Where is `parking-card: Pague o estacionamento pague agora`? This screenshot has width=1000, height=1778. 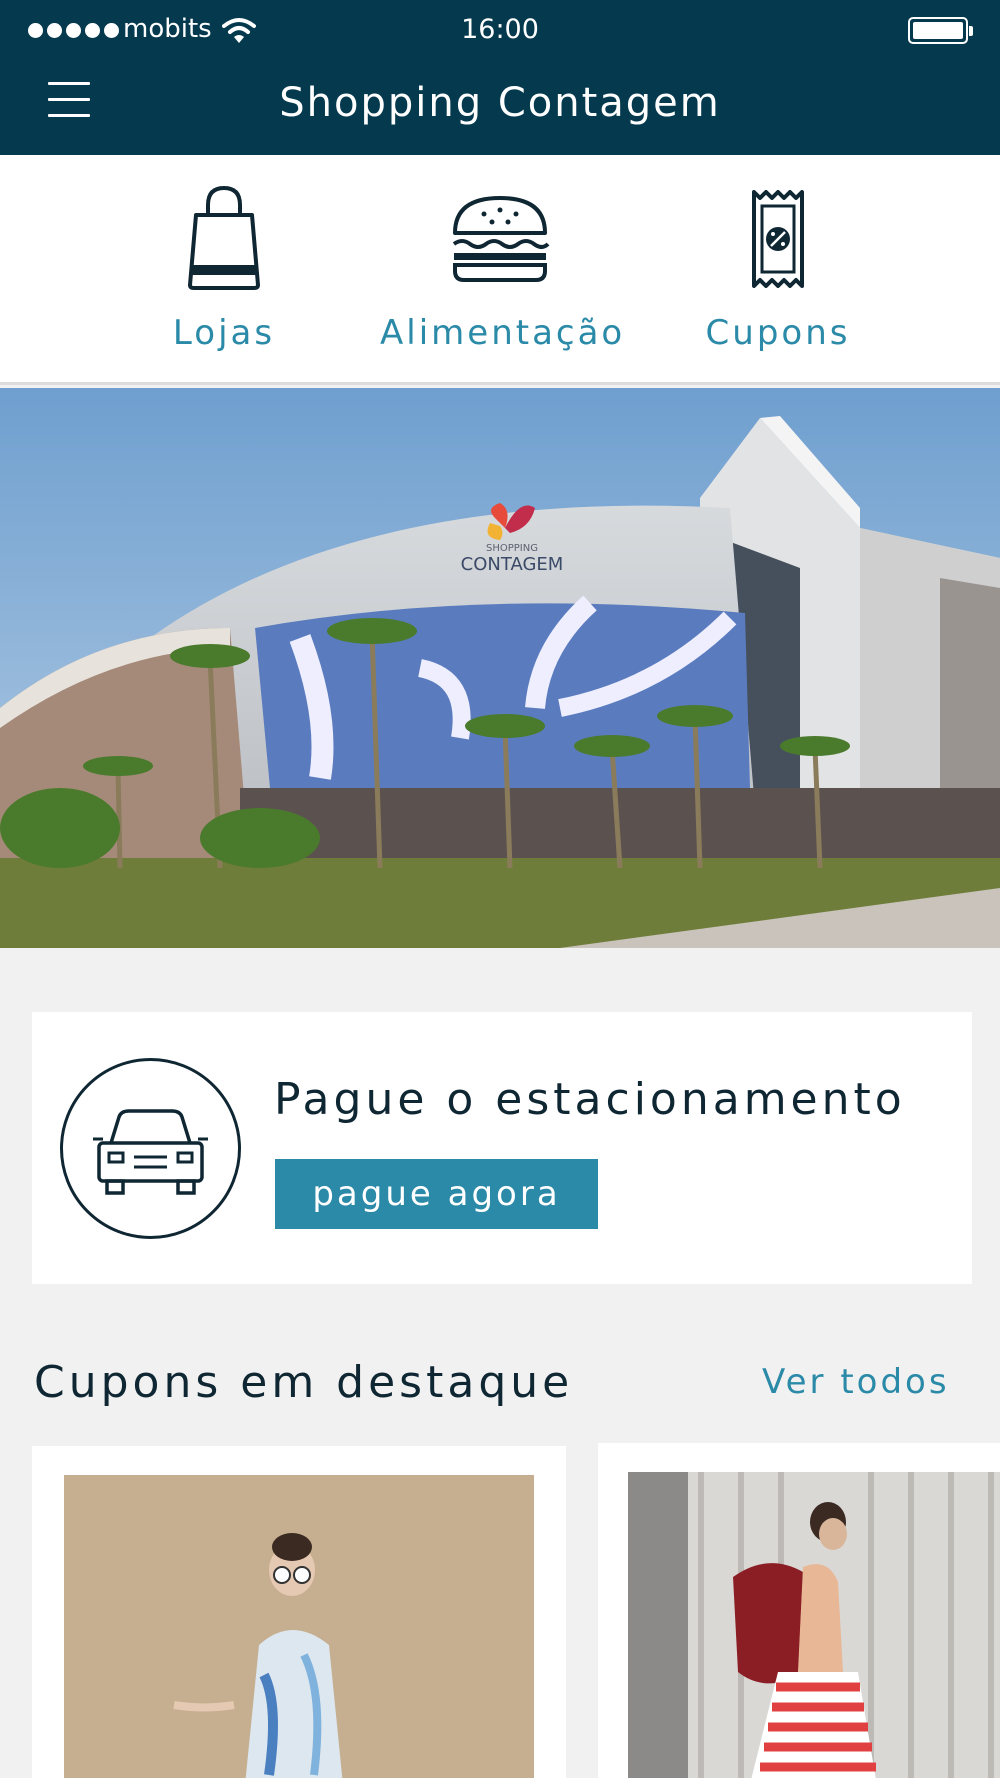 parking-card: Pague o estacionamento pague agora is located at coordinates (502, 1148).